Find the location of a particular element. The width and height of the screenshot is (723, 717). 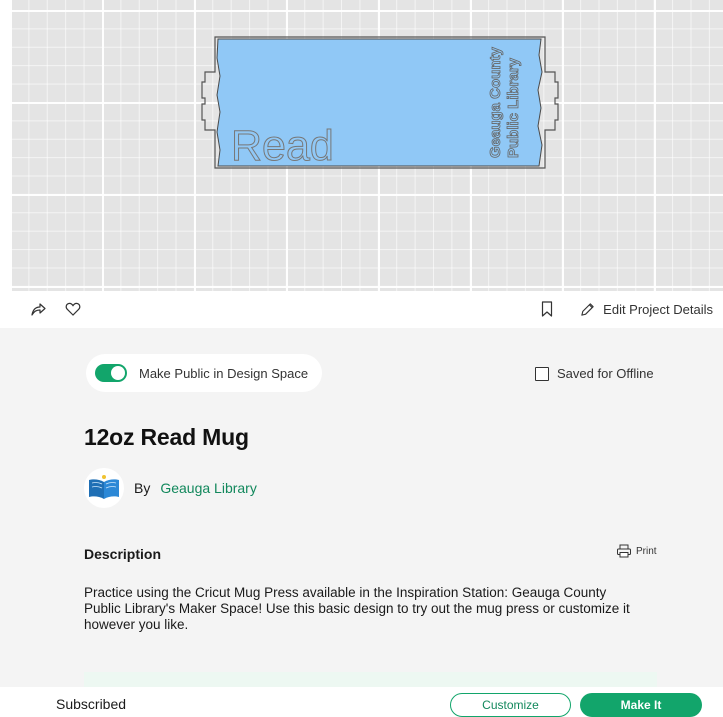

edit-project-details-link: Edit Project Details is located at coordinates (646, 309).